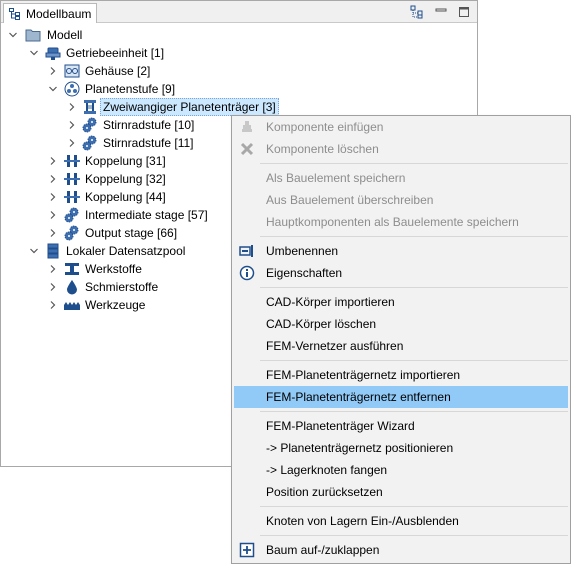 The height and width of the screenshot is (564, 571). Describe the element at coordinates (90, 107) in the screenshot. I see `planet-carrier-icon` at that location.